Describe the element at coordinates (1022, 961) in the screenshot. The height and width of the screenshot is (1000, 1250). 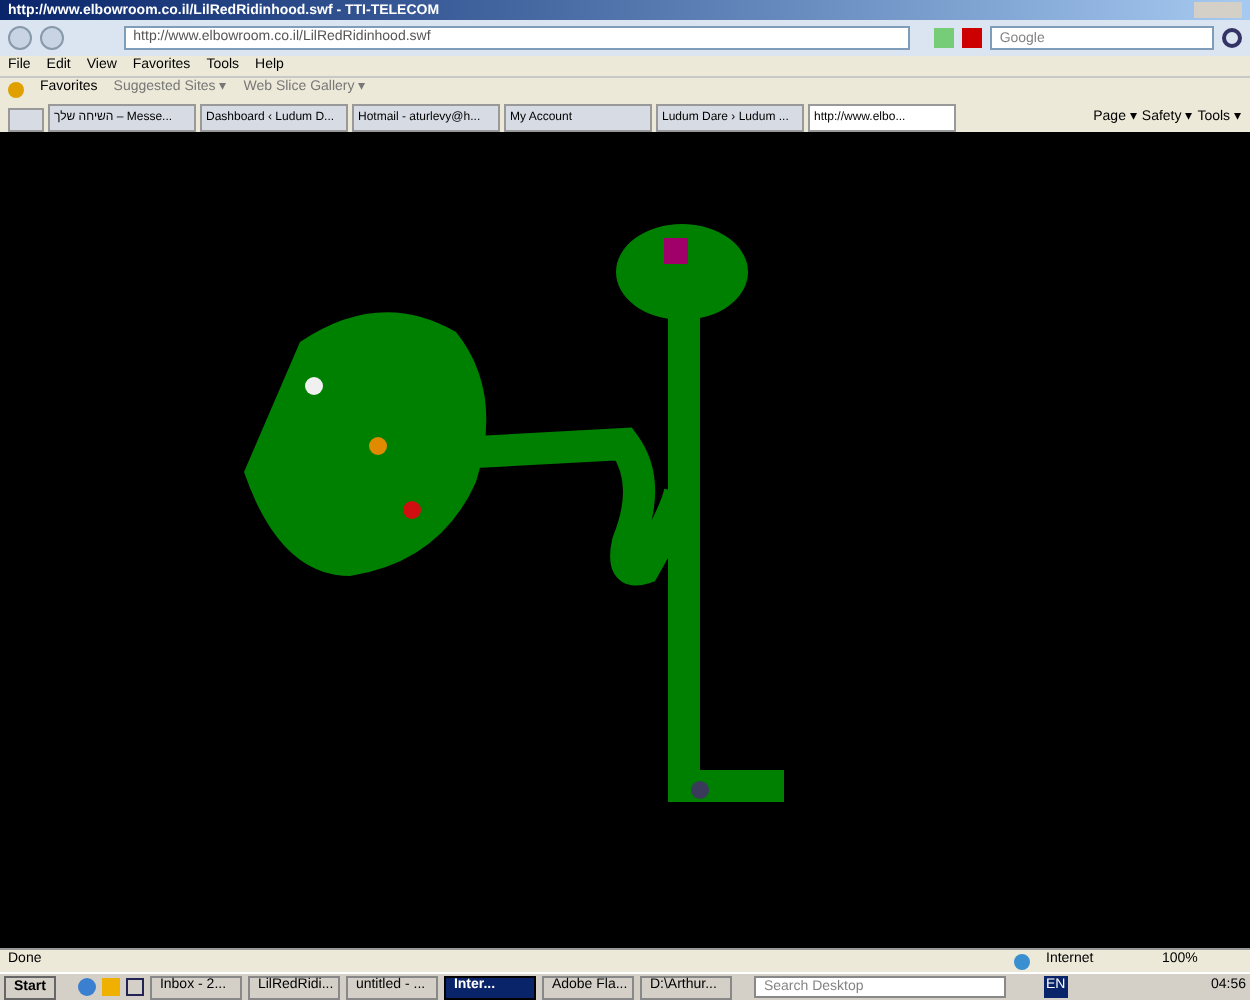
I see `globe-icon` at that location.